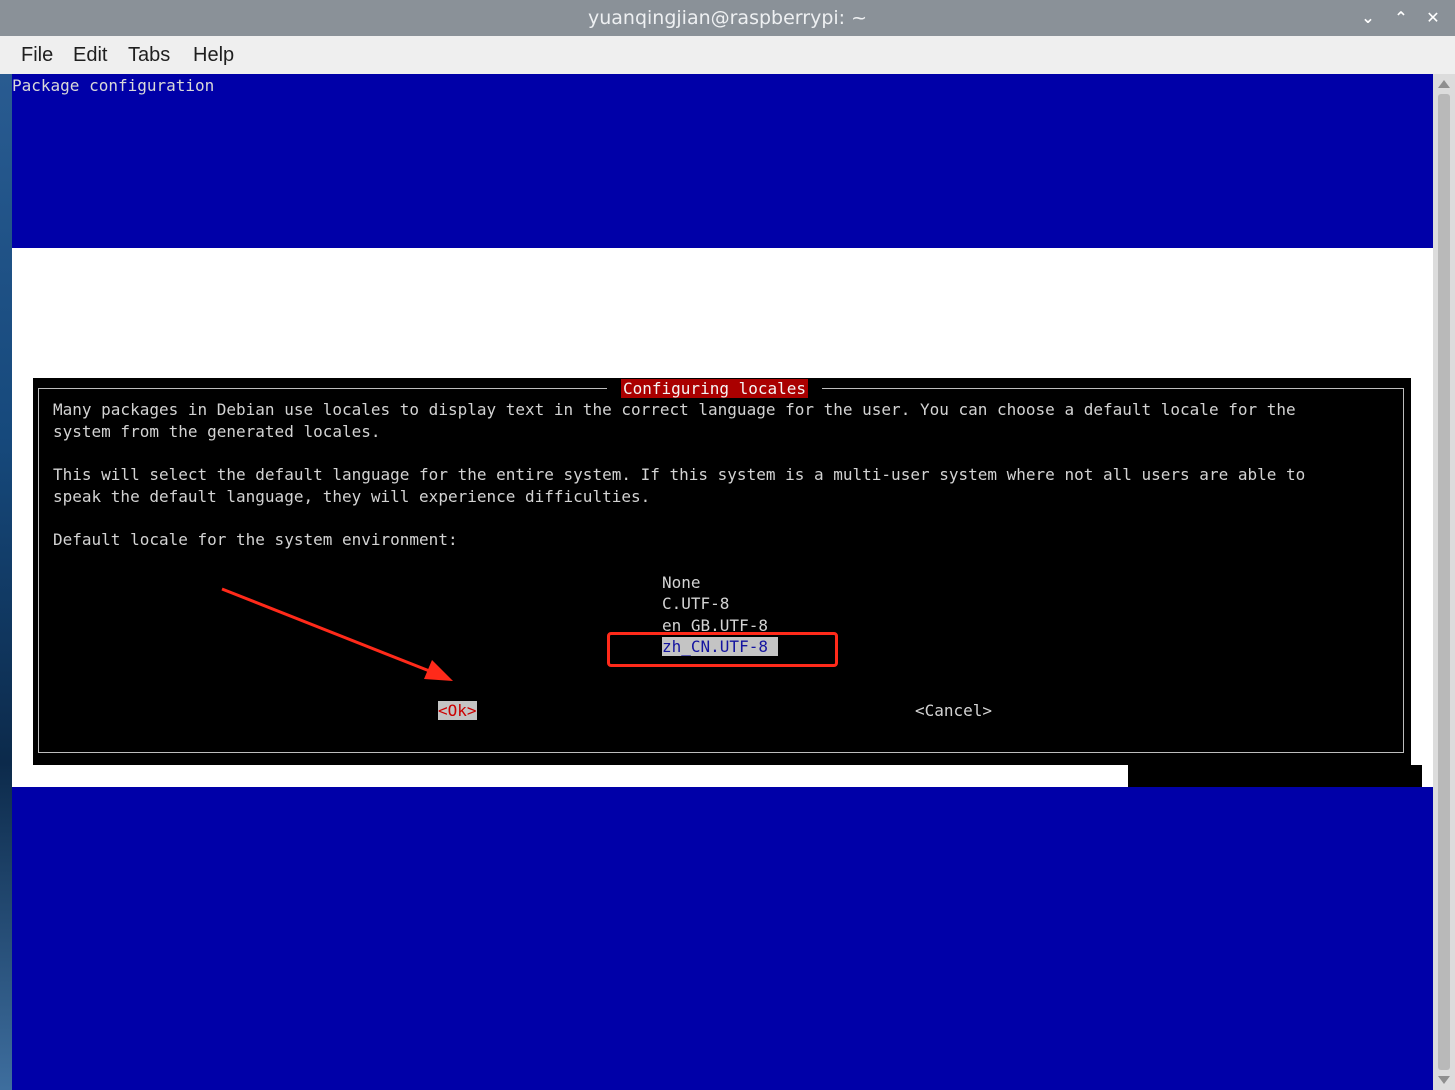  What do you see at coordinates (6, 545) in the screenshot?
I see `desktop-background` at bounding box center [6, 545].